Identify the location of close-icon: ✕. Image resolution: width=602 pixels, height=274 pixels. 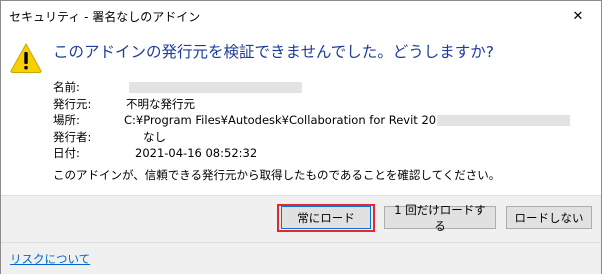
(578, 16).